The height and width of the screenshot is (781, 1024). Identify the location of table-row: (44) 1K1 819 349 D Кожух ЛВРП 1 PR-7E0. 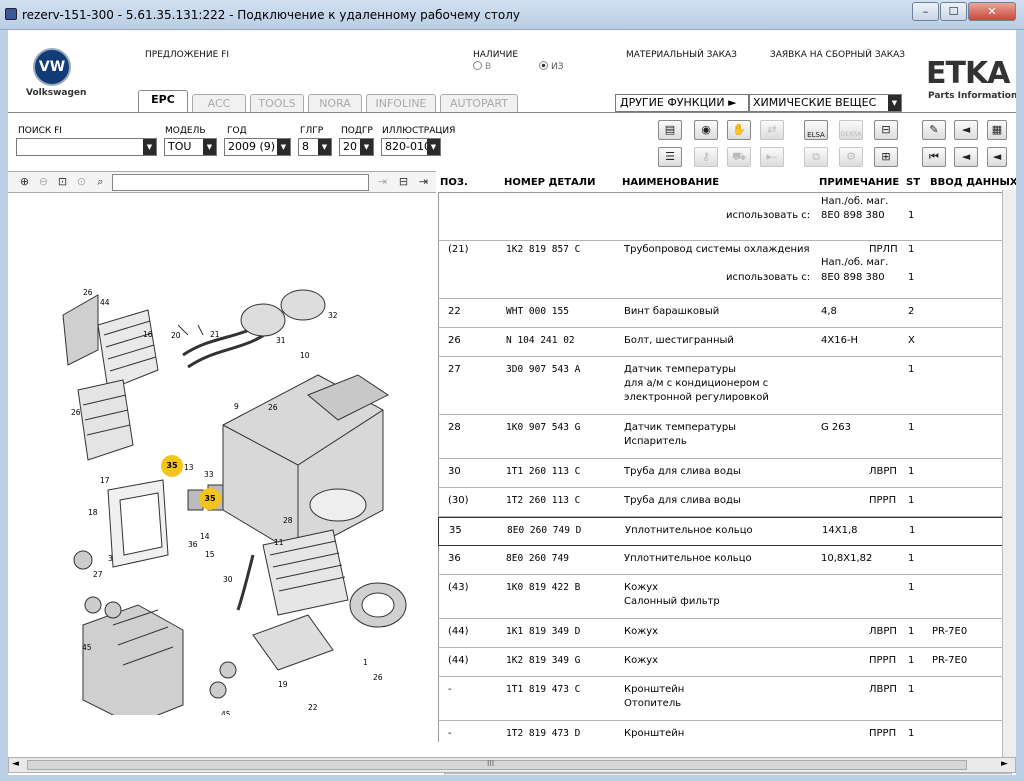
(727, 633).